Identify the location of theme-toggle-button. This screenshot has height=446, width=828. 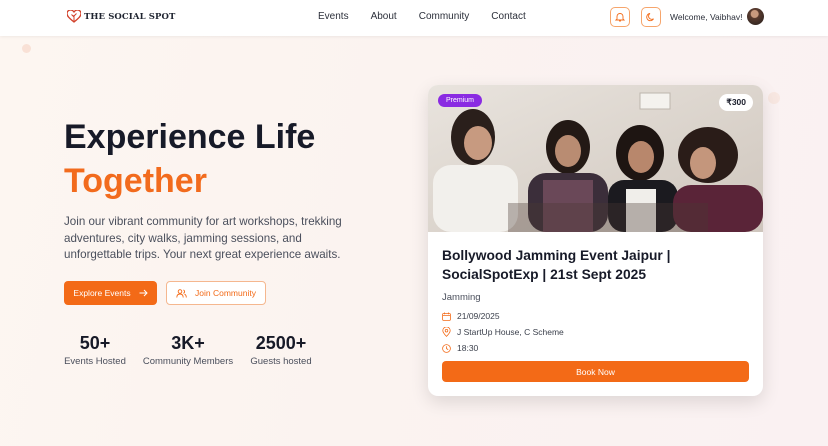
(651, 17).